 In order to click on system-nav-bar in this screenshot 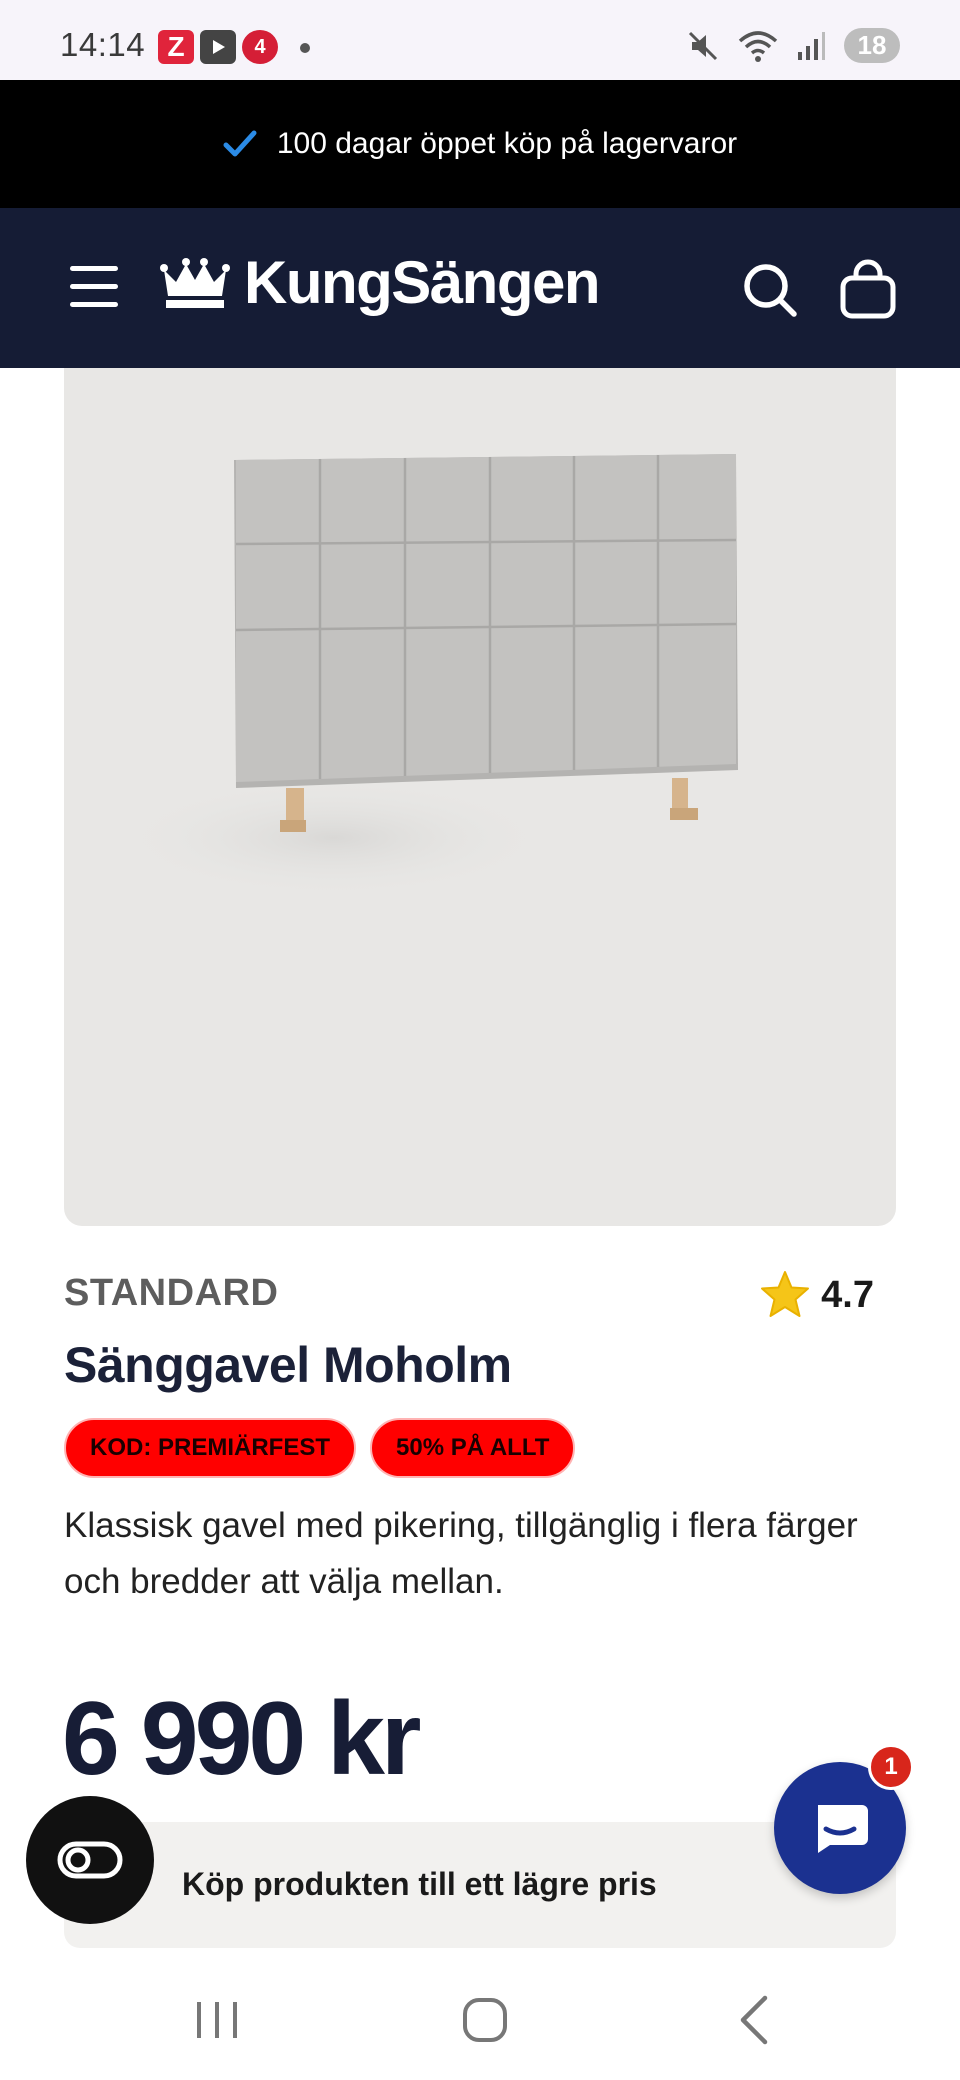, I will do `click(480, 2020)`.